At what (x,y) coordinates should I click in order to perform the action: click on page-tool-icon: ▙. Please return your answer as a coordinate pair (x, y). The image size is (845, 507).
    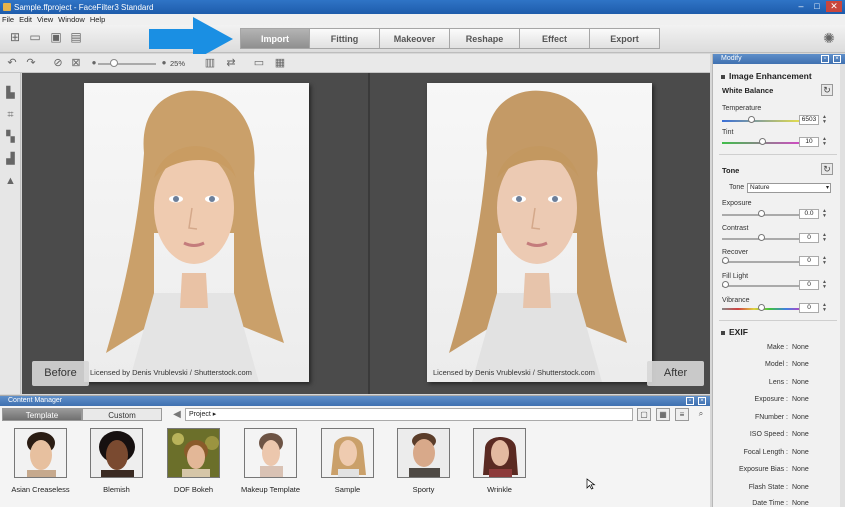
    Looking at the image, I should click on (10, 93).